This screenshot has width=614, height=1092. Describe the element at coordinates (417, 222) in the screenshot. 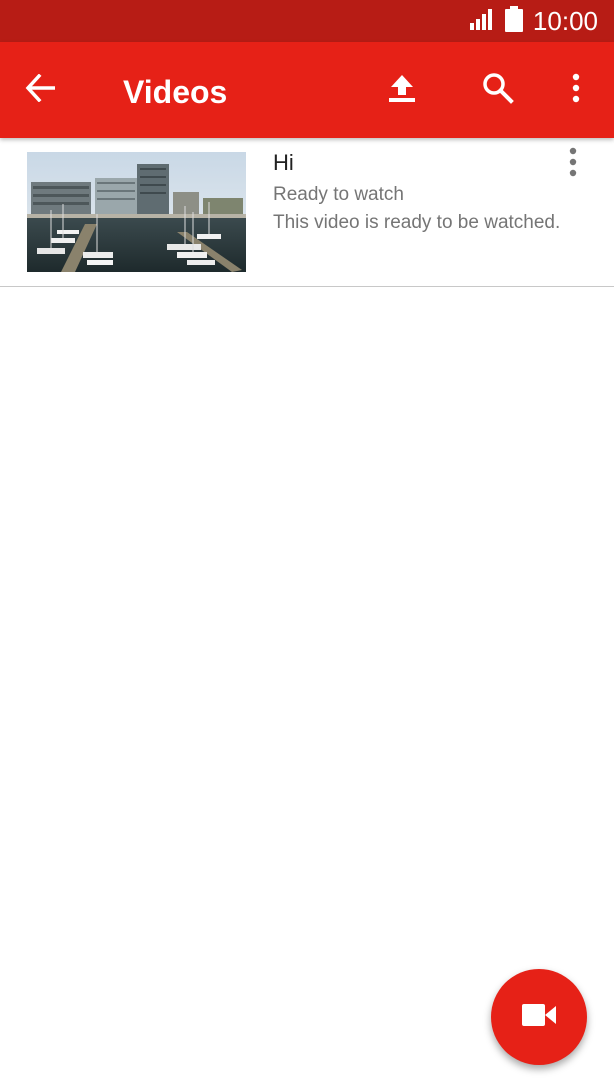

I see `video-description: This video is ready to be watched.` at that location.